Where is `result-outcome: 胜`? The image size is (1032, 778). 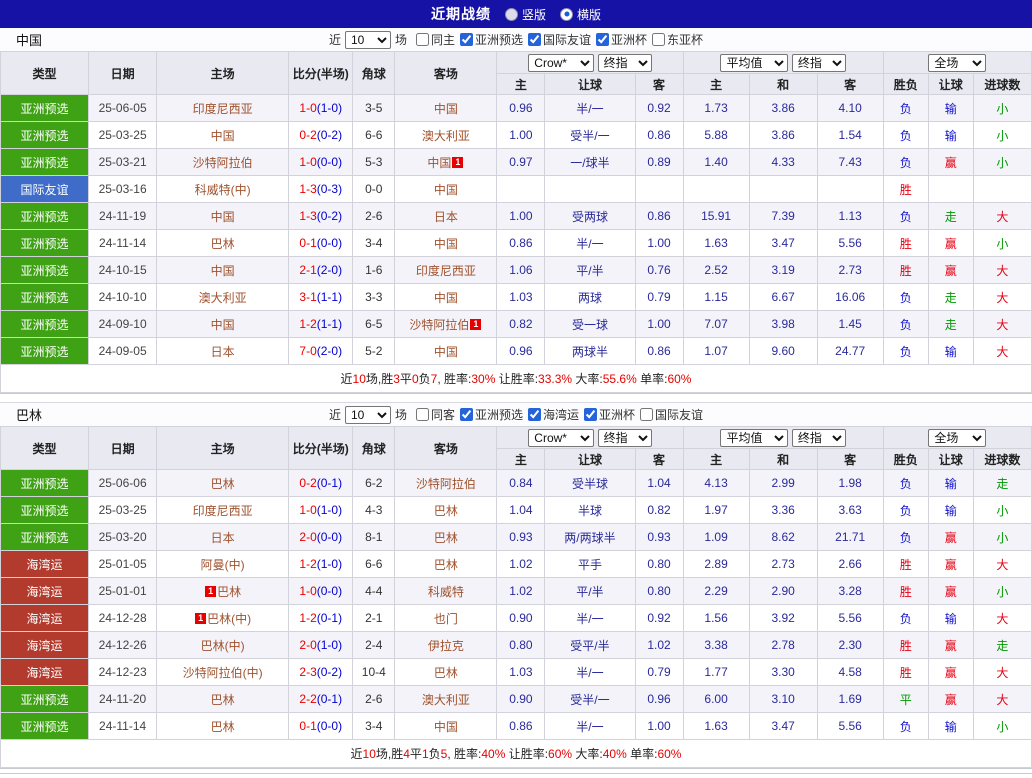 result-outcome: 胜 is located at coordinates (905, 564).